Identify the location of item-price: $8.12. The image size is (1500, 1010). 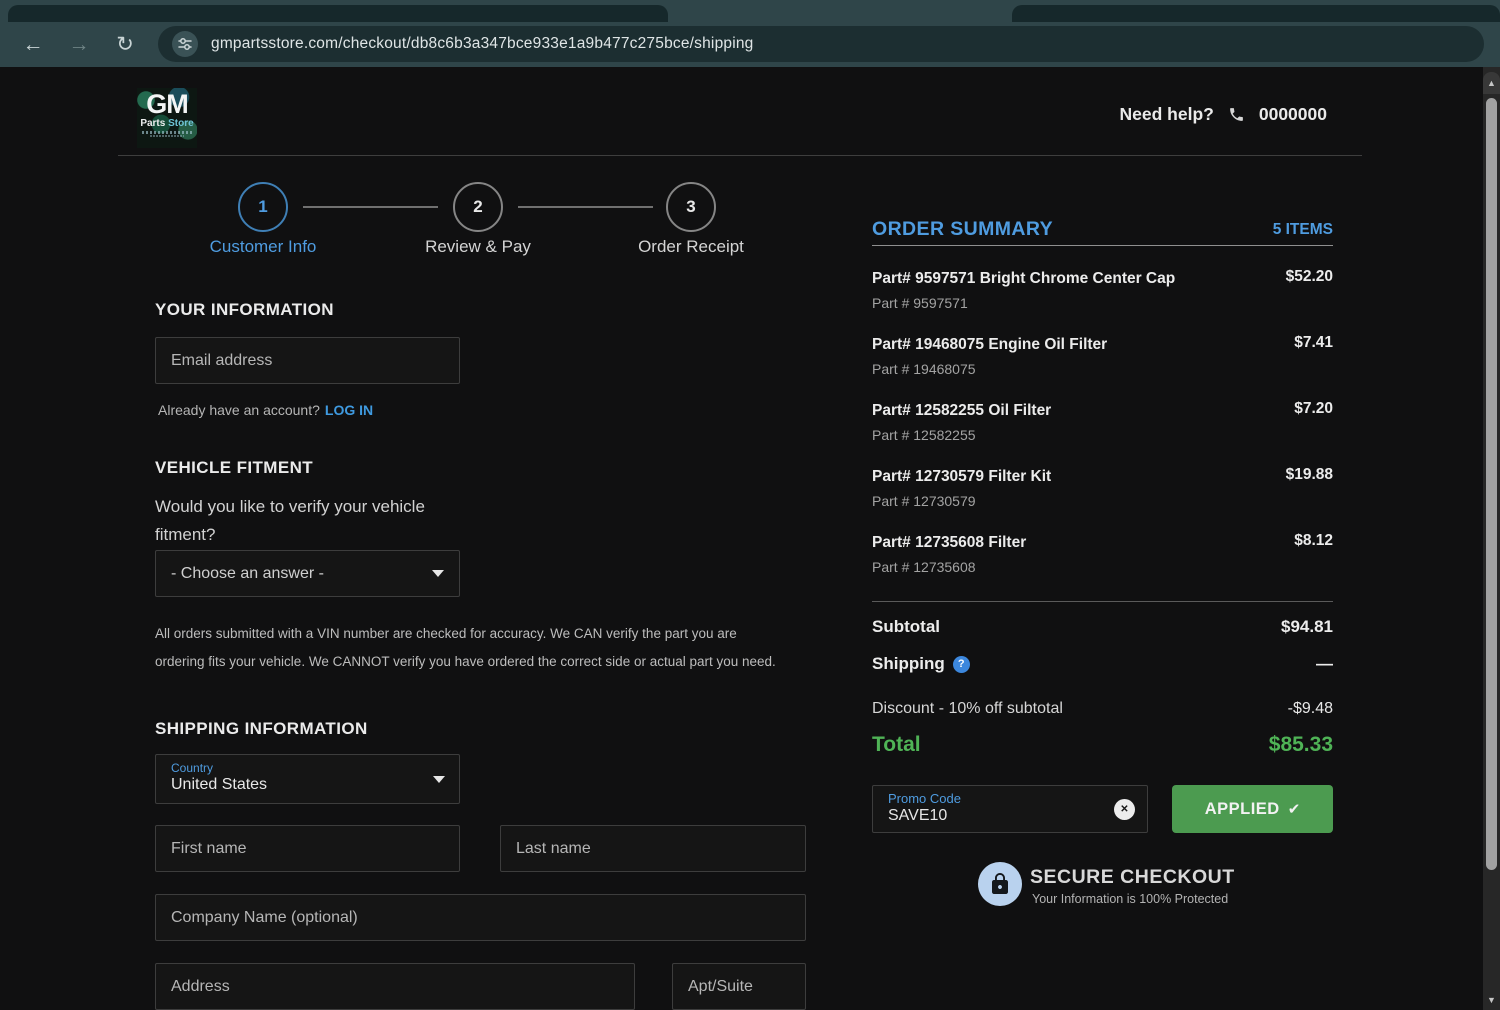
(1313, 540).